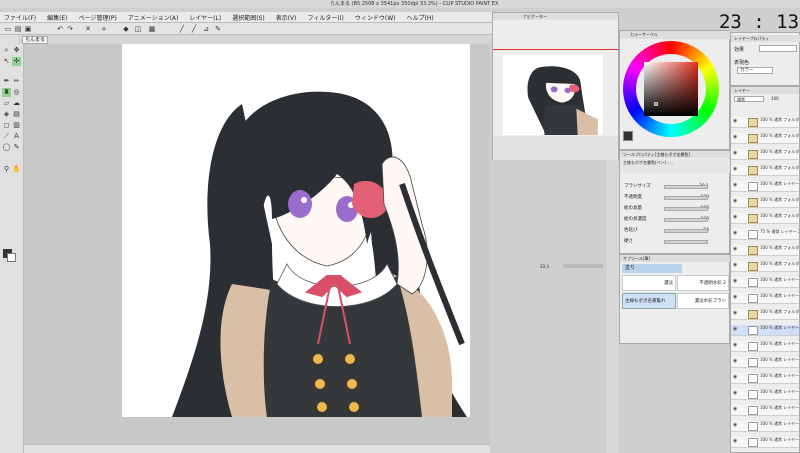 The height and width of the screenshot is (453, 800). Describe the element at coordinates (16, 81) in the screenshot. I see `pencil-tool-icon: ✏` at that location.